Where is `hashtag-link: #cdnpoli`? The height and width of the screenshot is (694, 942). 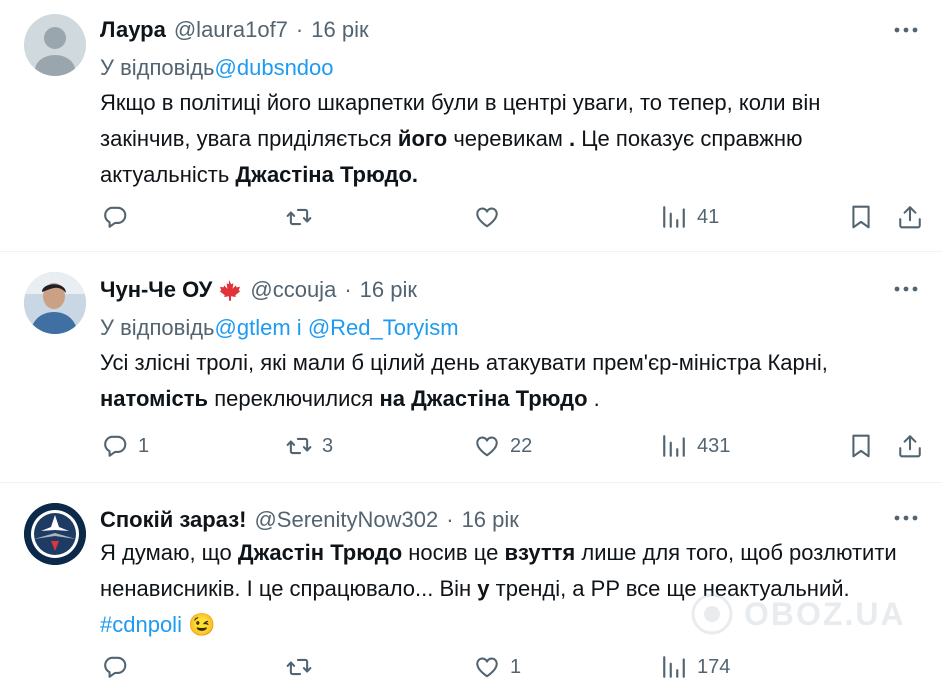 hashtag-link: #cdnpoli is located at coordinates (141, 624).